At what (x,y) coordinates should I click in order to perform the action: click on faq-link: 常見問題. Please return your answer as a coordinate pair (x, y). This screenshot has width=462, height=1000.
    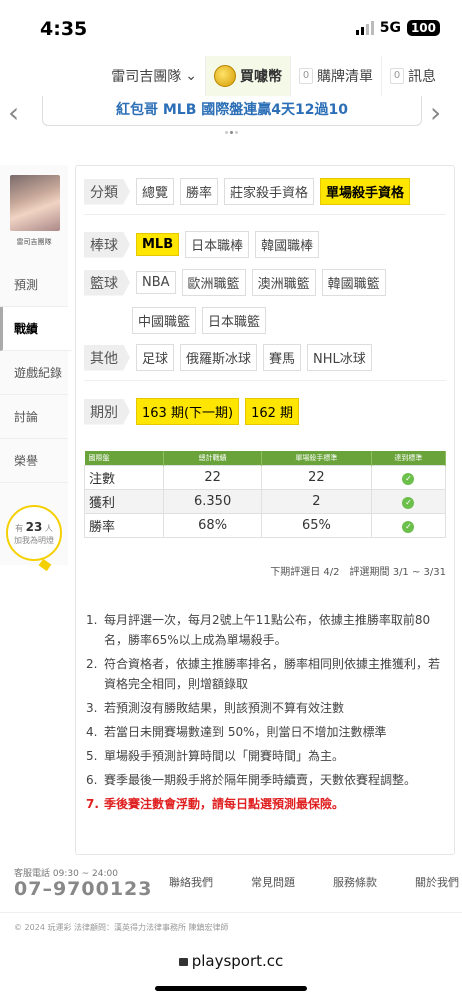
    Looking at the image, I should click on (273, 882).